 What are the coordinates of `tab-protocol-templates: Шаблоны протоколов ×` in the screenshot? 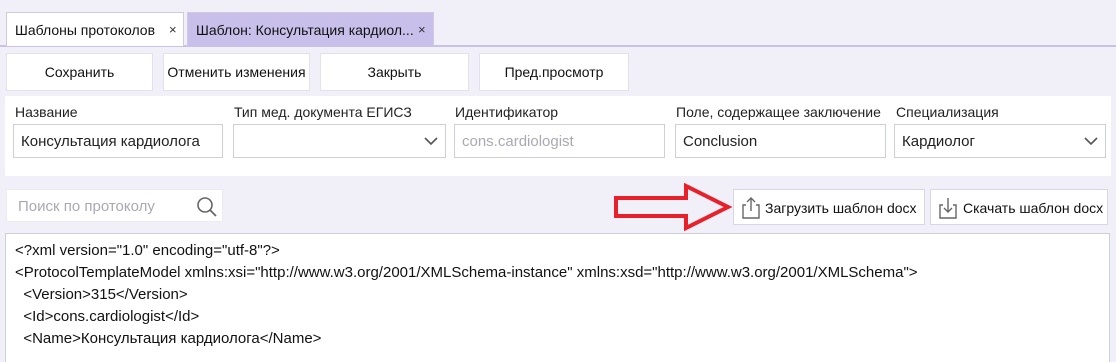 It's located at (95, 29).